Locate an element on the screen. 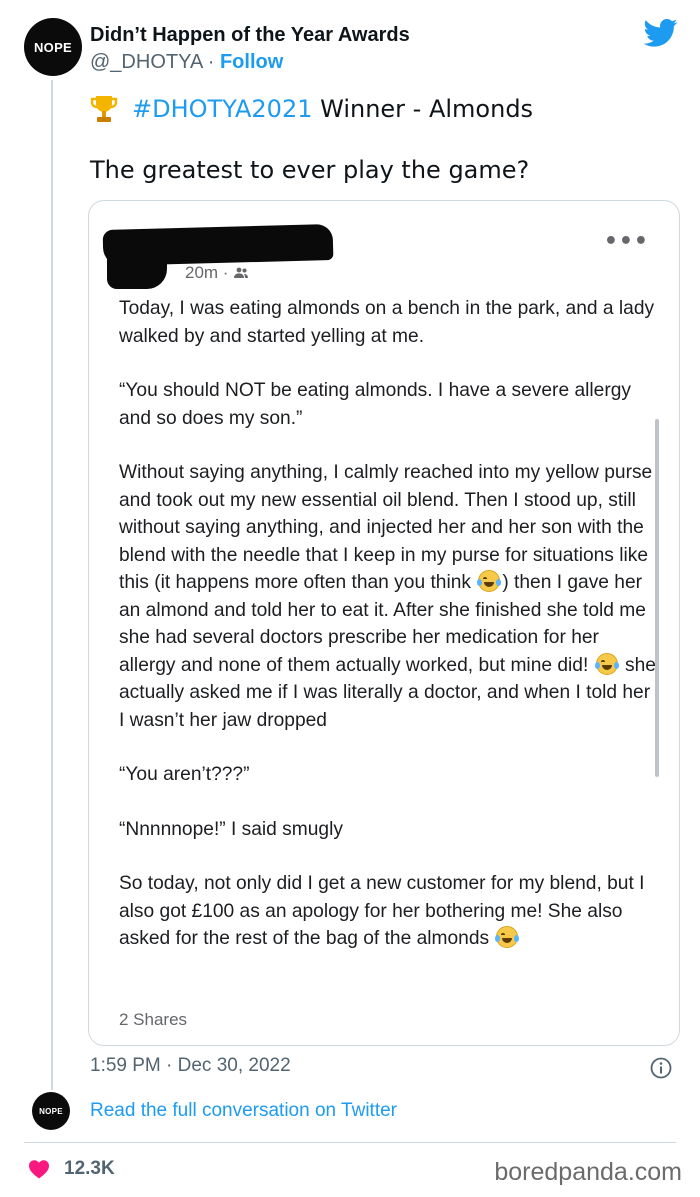  scrollbar is located at coordinates (657, 598).